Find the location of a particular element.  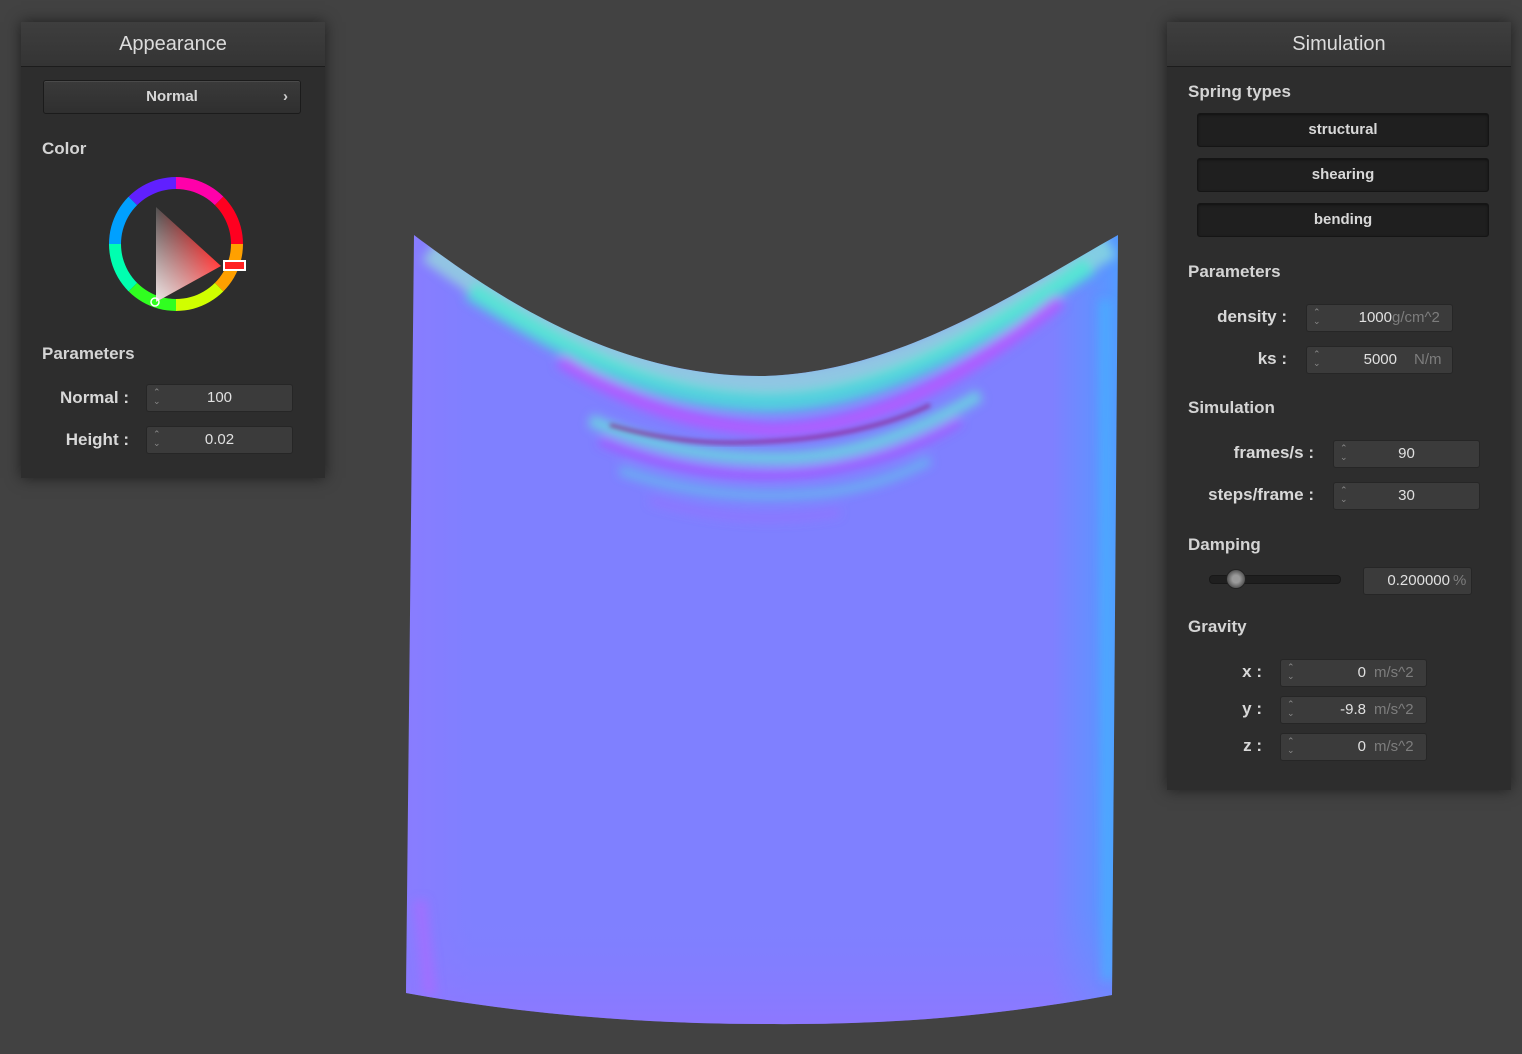

steps-value: 30 is located at coordinates (1406, 495).